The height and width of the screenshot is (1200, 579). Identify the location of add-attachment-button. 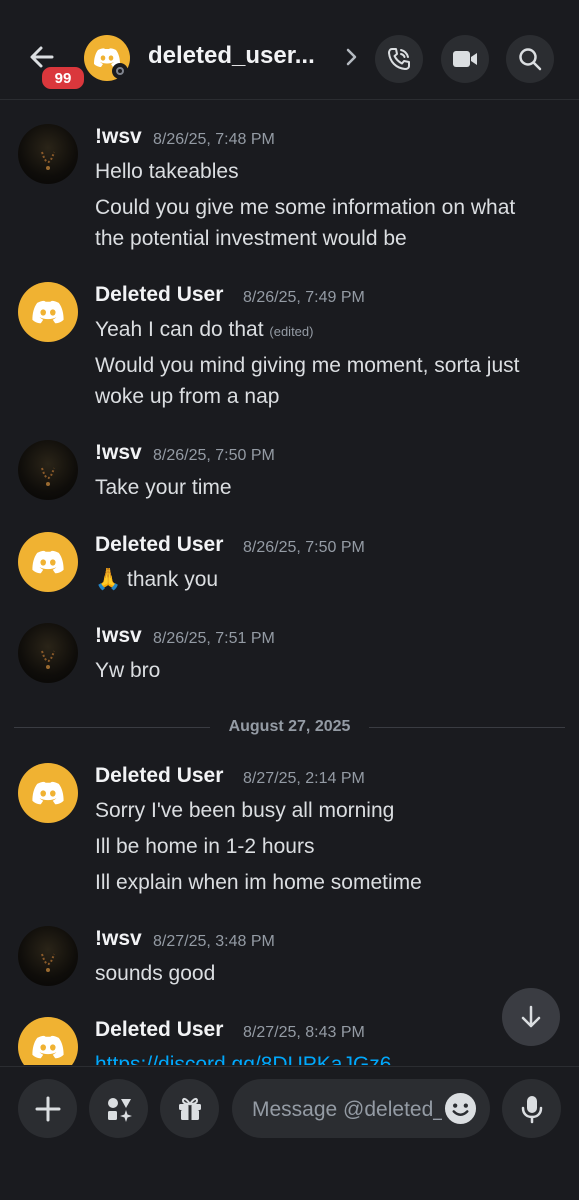
(47, 1108).